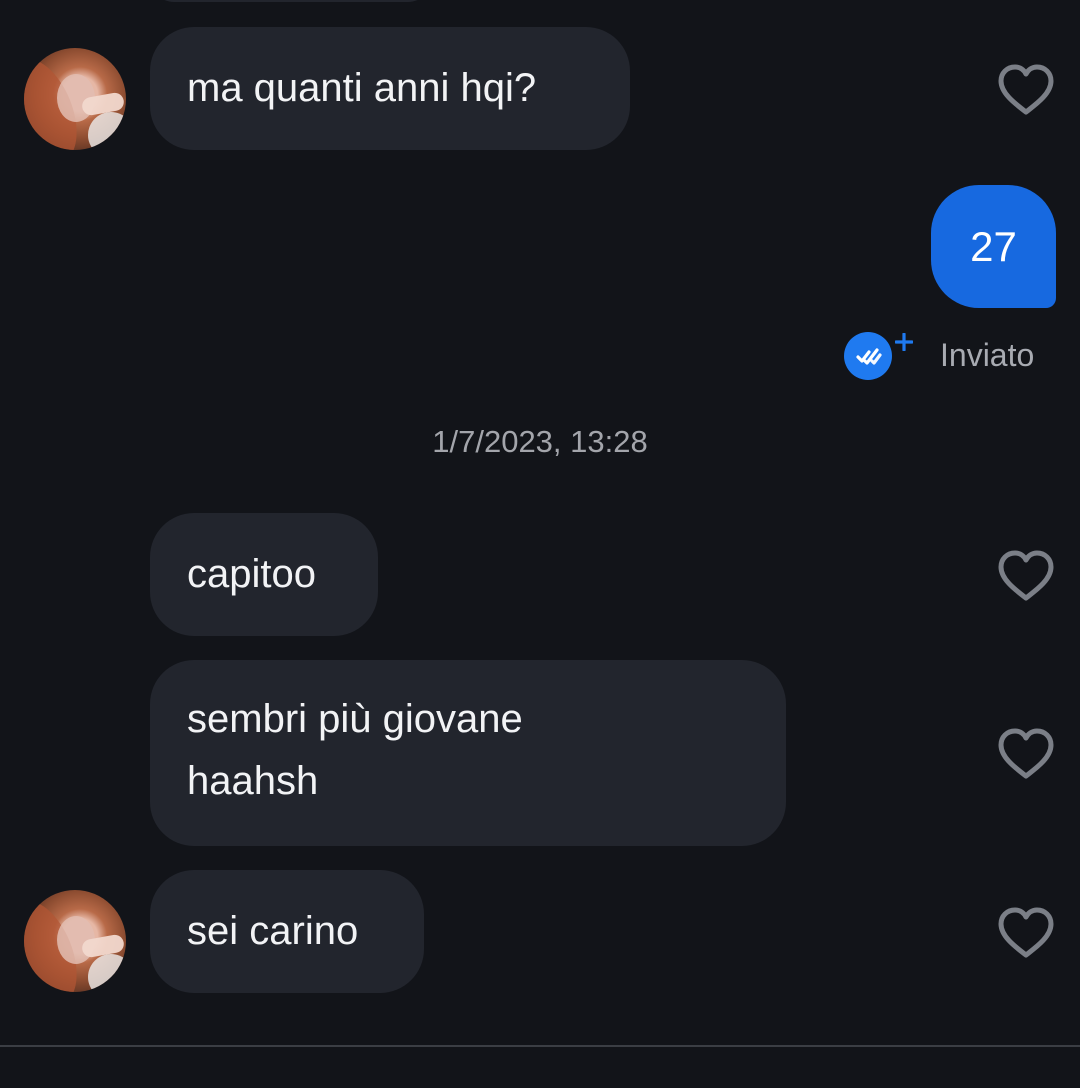 This screenshot has width=1080, height=1088. Describe the element at coordinates (362, 88) in the screenshot. I see `message-text: ma quanti anni hqi?` at that location.